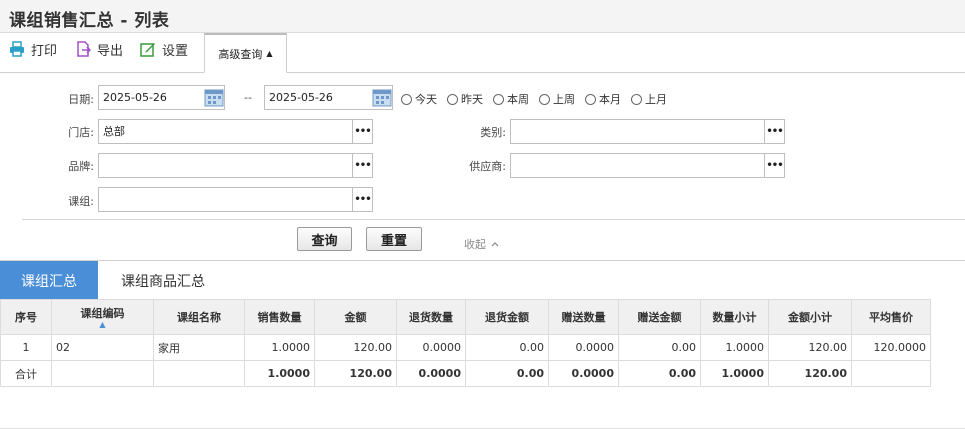  What do you see at coordinates (507, 373) in the screenshot?
I see `total-cell: 0.00` at bounding box center [507, 373].